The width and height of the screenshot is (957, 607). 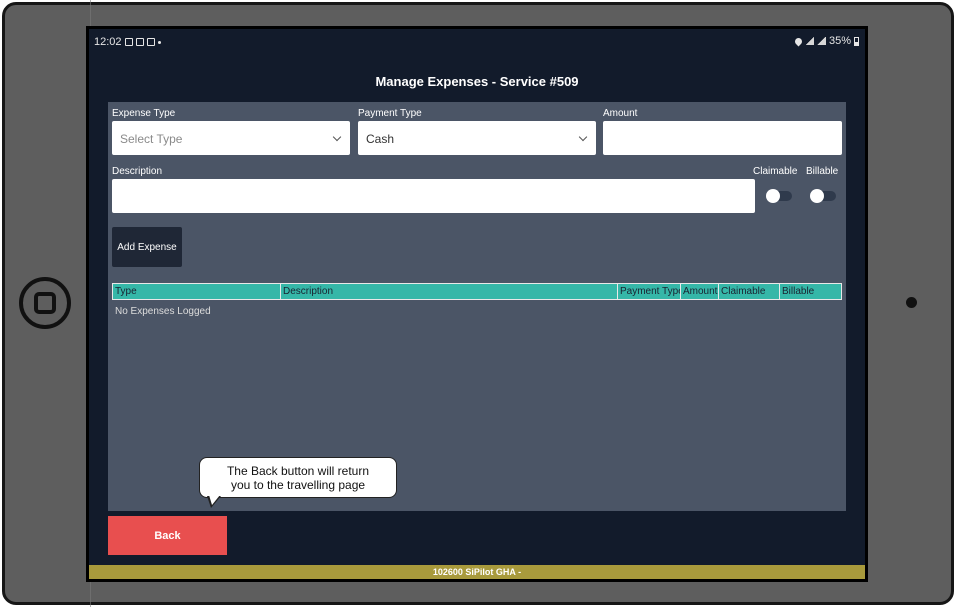 What do you see at coordinates (137, 171) in the screenshot?
I see `description-label: Description` at bounding box center [137, 171].